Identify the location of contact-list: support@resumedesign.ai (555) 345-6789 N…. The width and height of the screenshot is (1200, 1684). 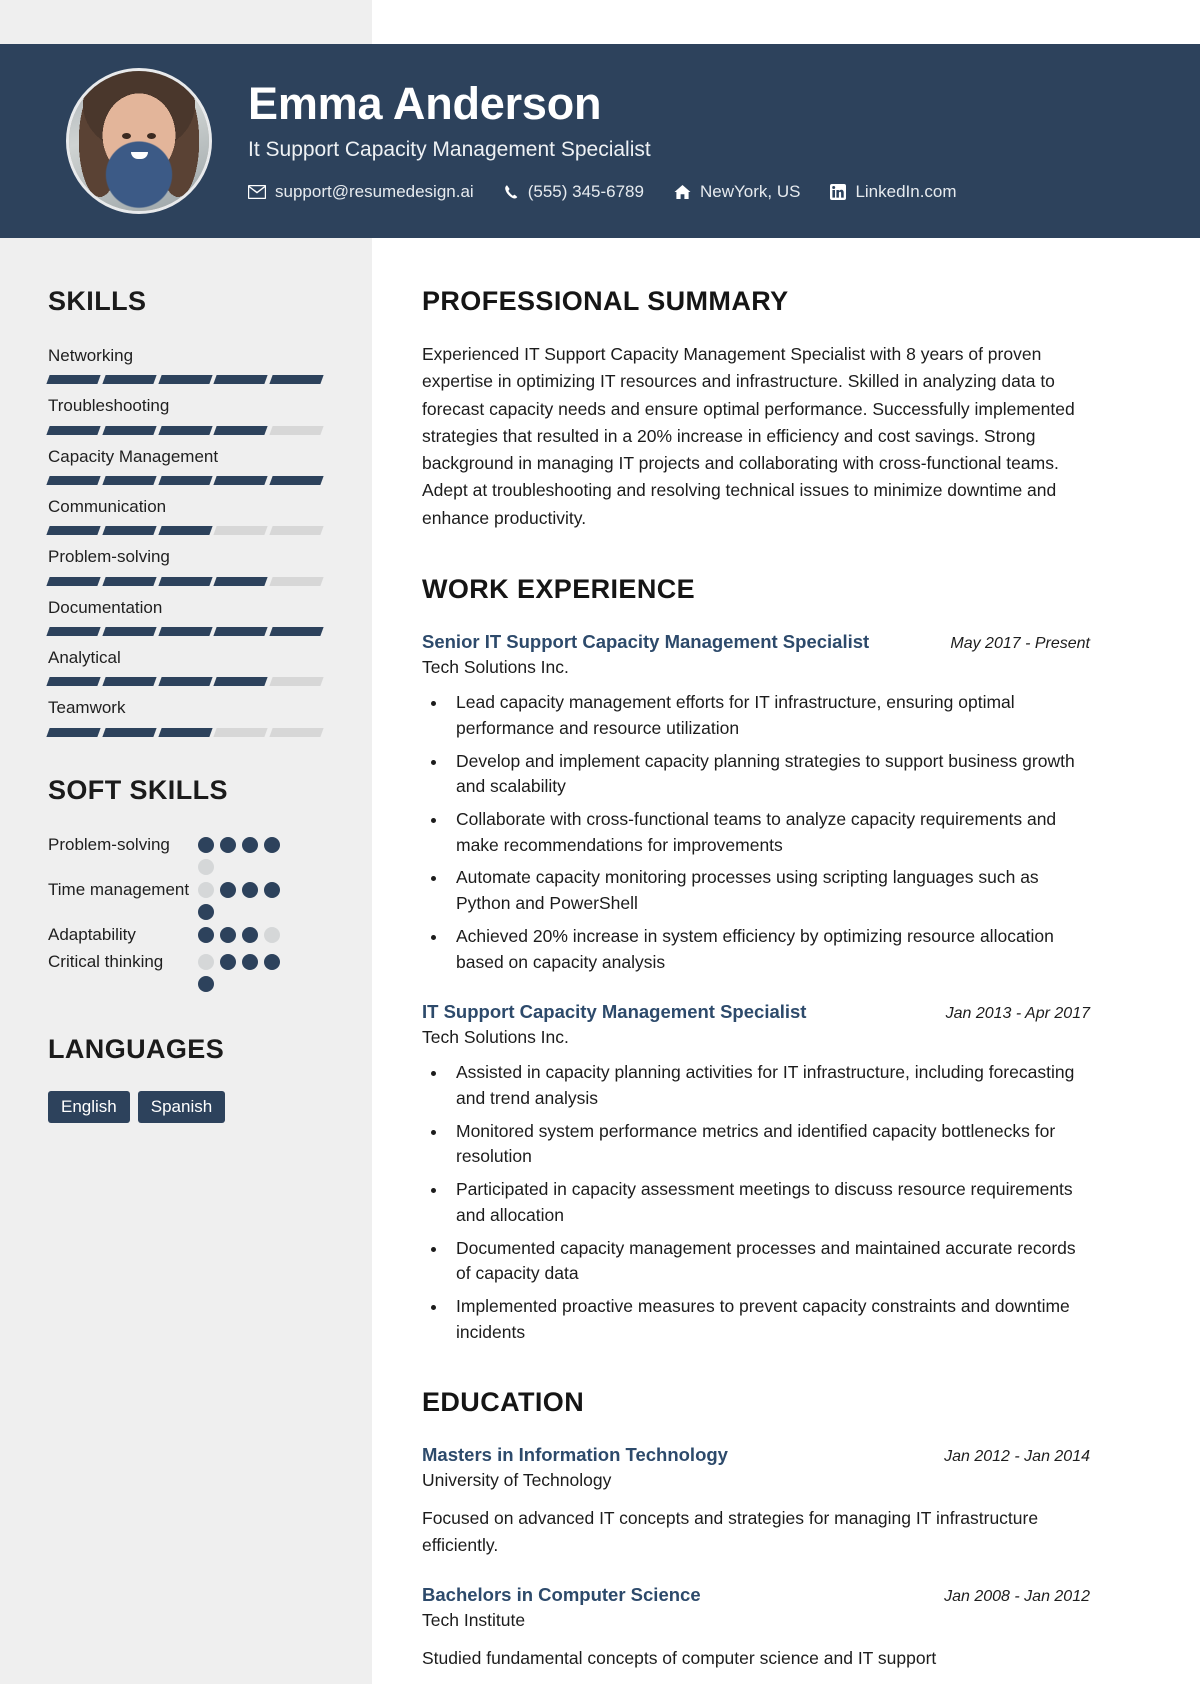
(602, 192).